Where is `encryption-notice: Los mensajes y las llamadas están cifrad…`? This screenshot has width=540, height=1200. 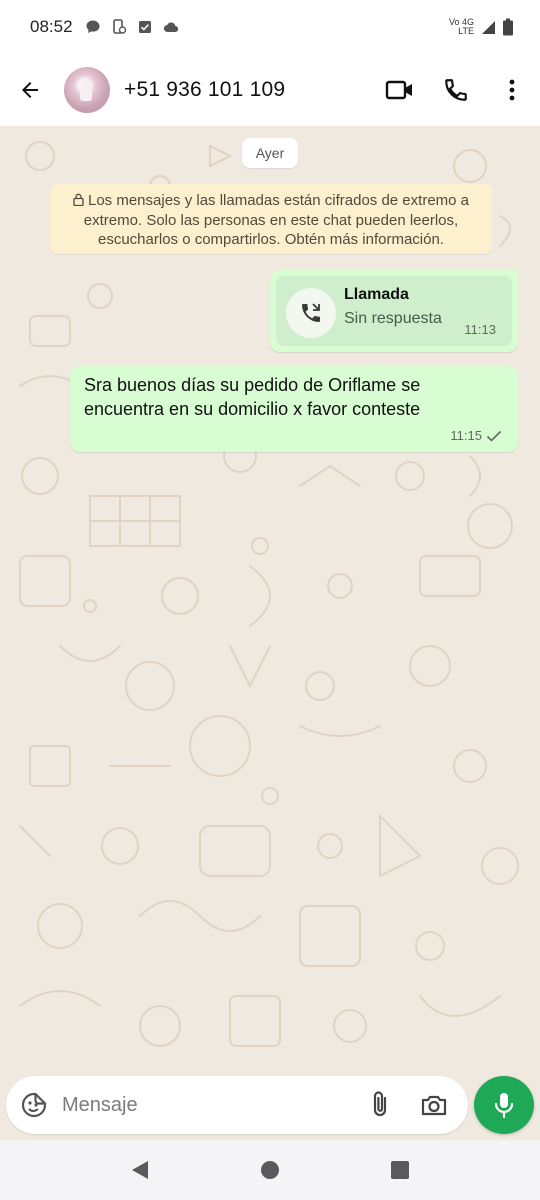 encryption-notice: Los mensajes y las llamadas están cifrad… is located at coordinates (271, 219).